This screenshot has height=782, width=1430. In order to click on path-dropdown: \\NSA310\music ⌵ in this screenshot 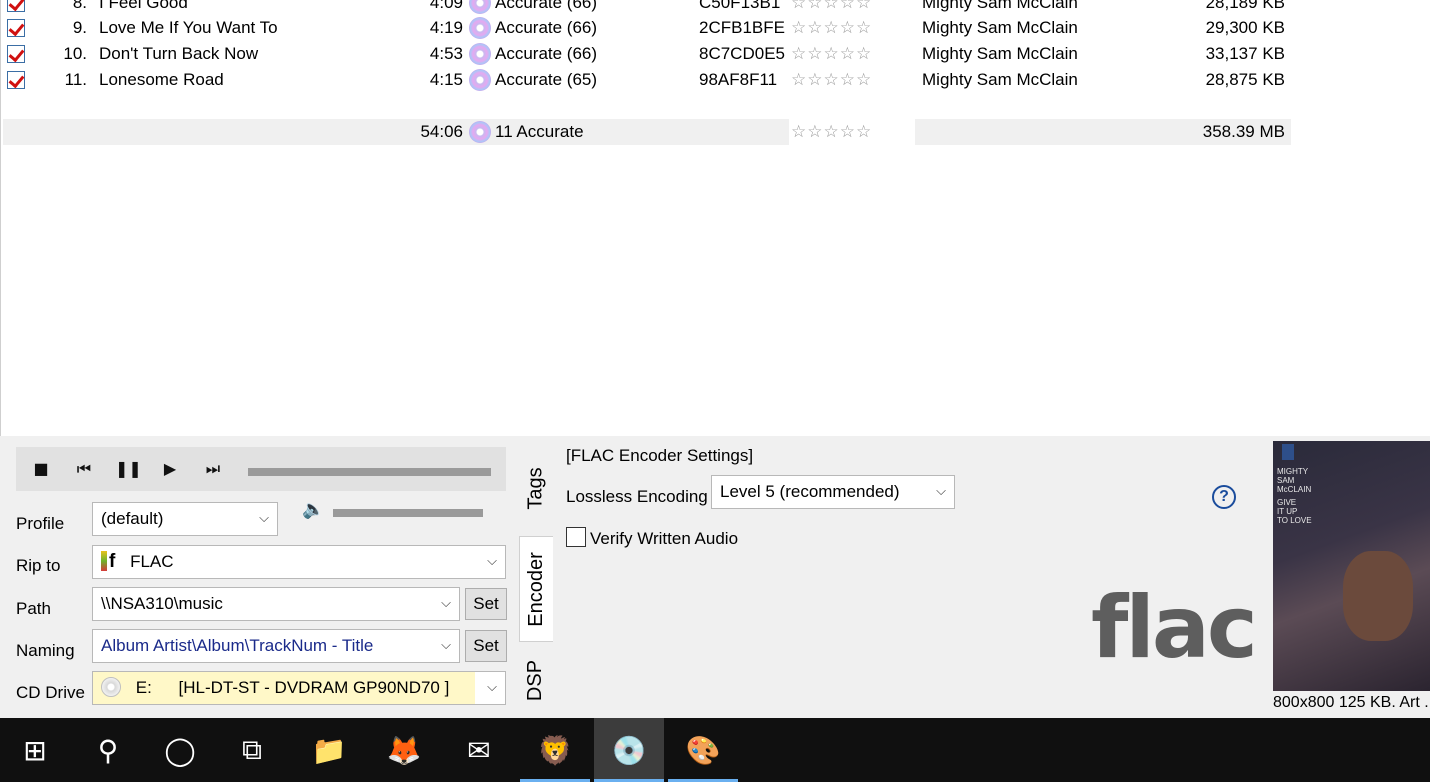, I will do `click(276, 604)`.